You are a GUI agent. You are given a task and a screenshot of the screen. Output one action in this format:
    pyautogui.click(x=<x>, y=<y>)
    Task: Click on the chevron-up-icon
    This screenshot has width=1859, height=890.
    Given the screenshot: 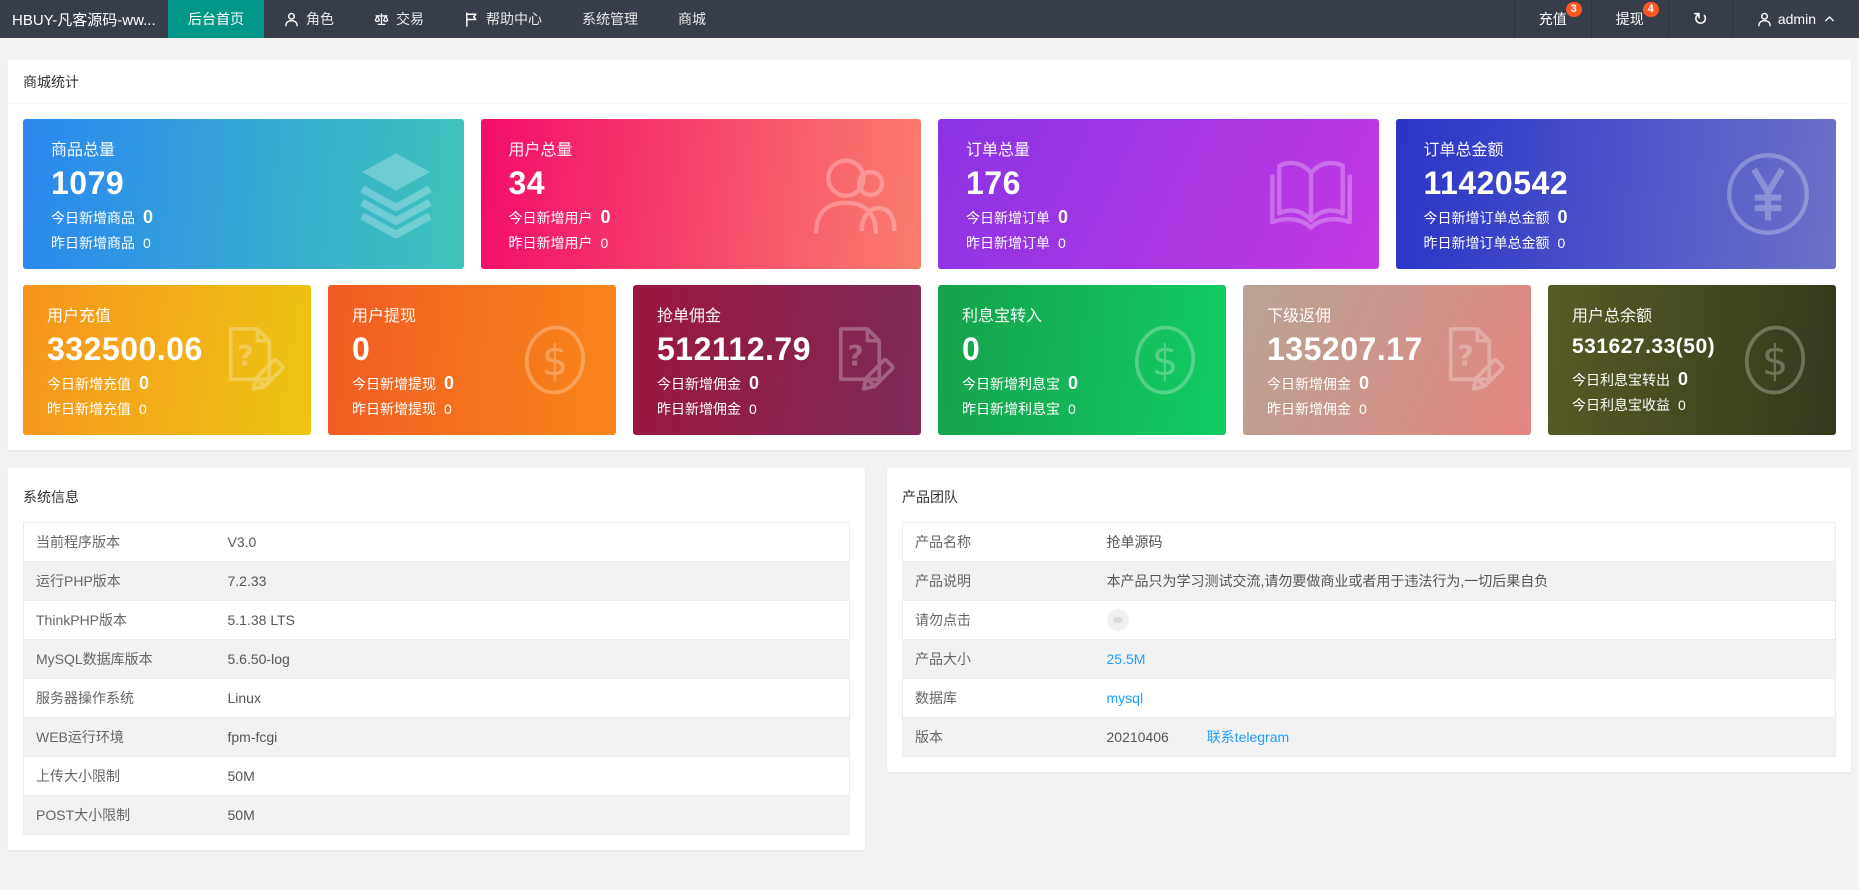 What is the action you would take?
    pyautogui.click(x=1829, y=19)
    